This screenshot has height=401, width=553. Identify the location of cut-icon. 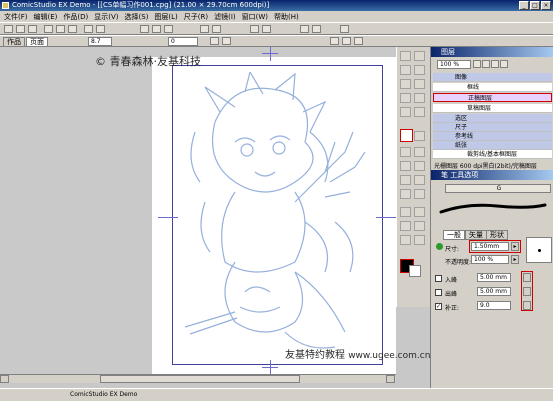
(48, 29).